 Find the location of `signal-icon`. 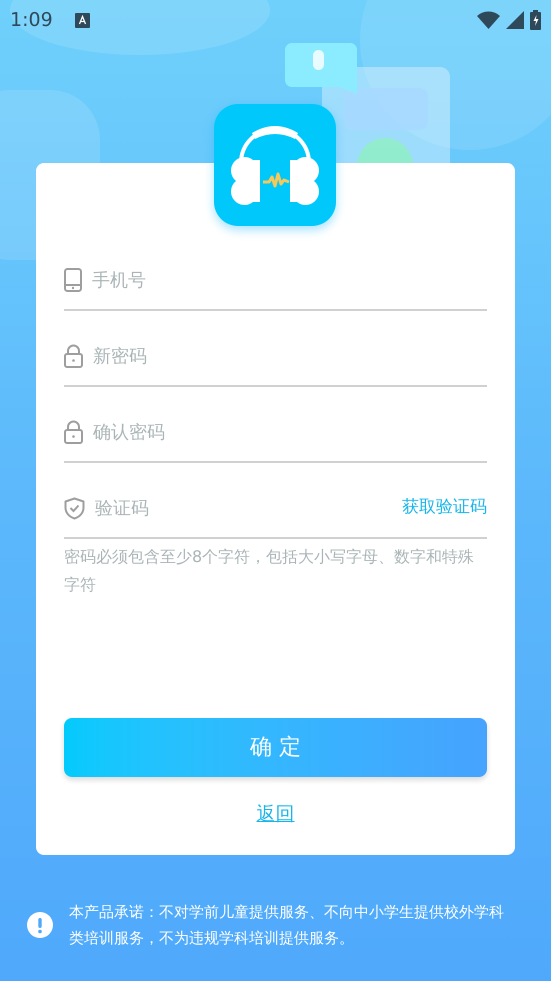

signal-icon is located at coordinates (515, 20).